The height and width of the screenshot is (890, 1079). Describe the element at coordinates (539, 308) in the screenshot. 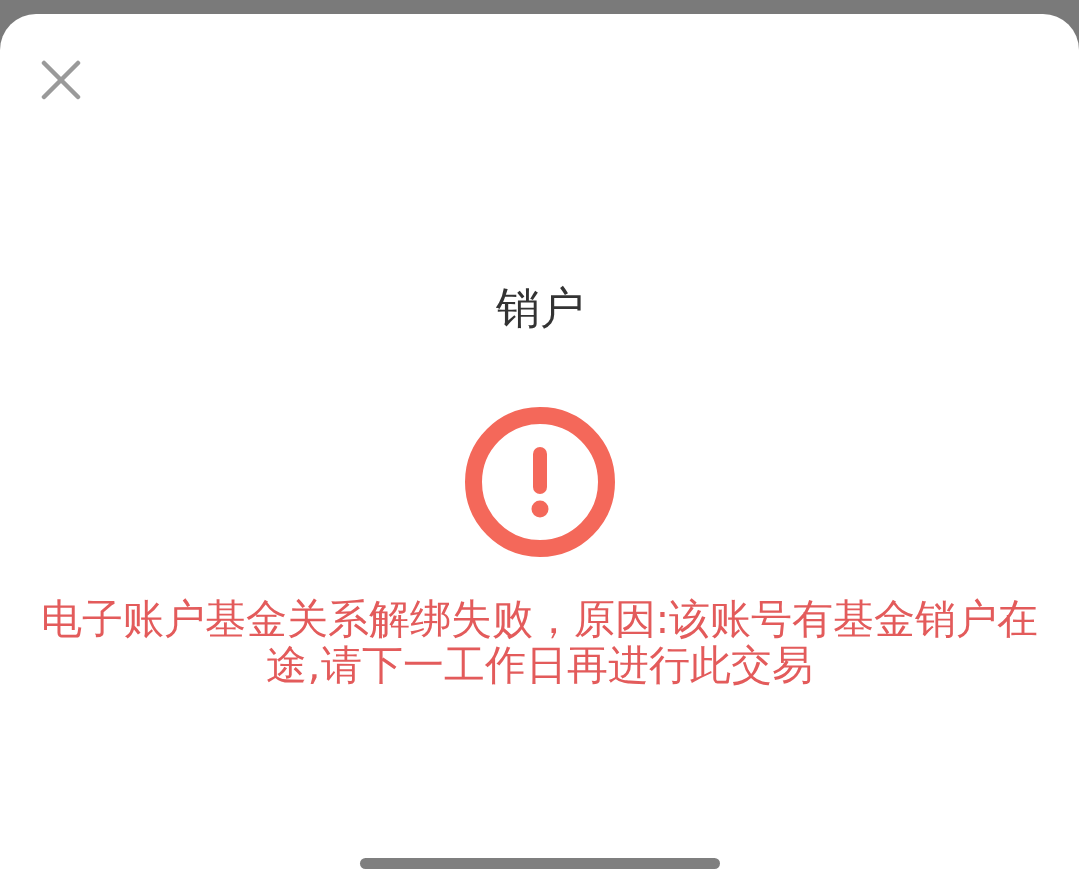

I see `dialog-title: 销户` at that location.